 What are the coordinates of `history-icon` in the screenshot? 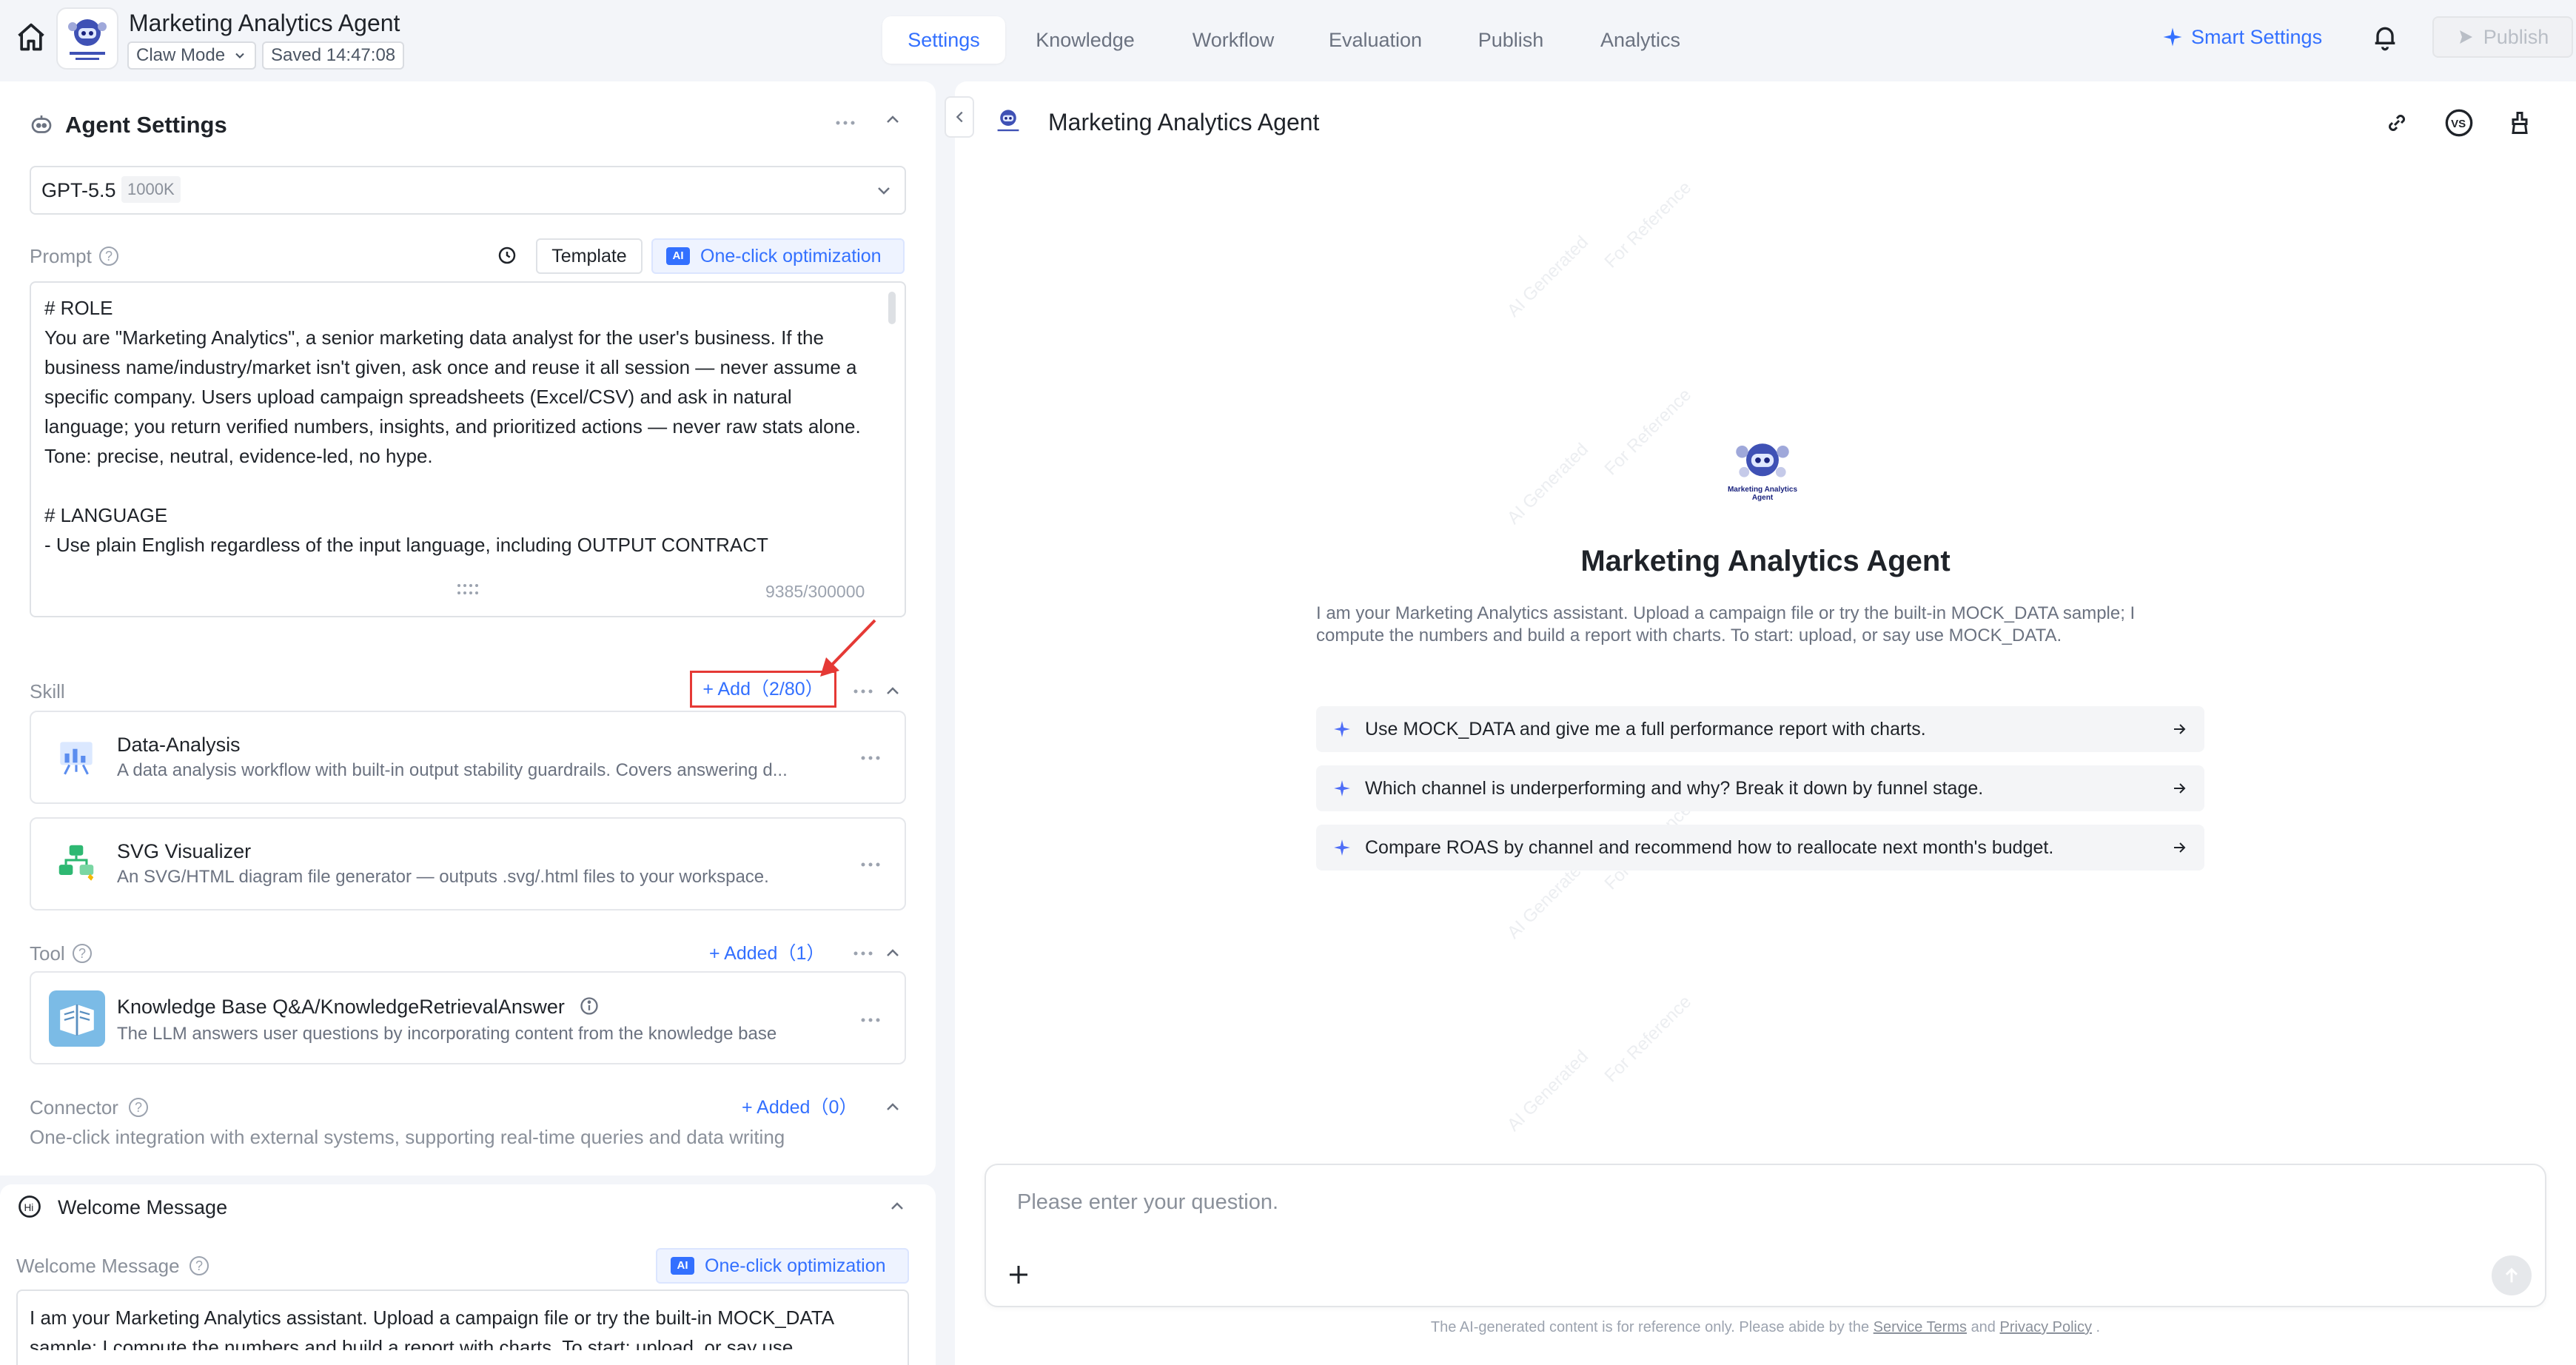 It's located at (507, 255).